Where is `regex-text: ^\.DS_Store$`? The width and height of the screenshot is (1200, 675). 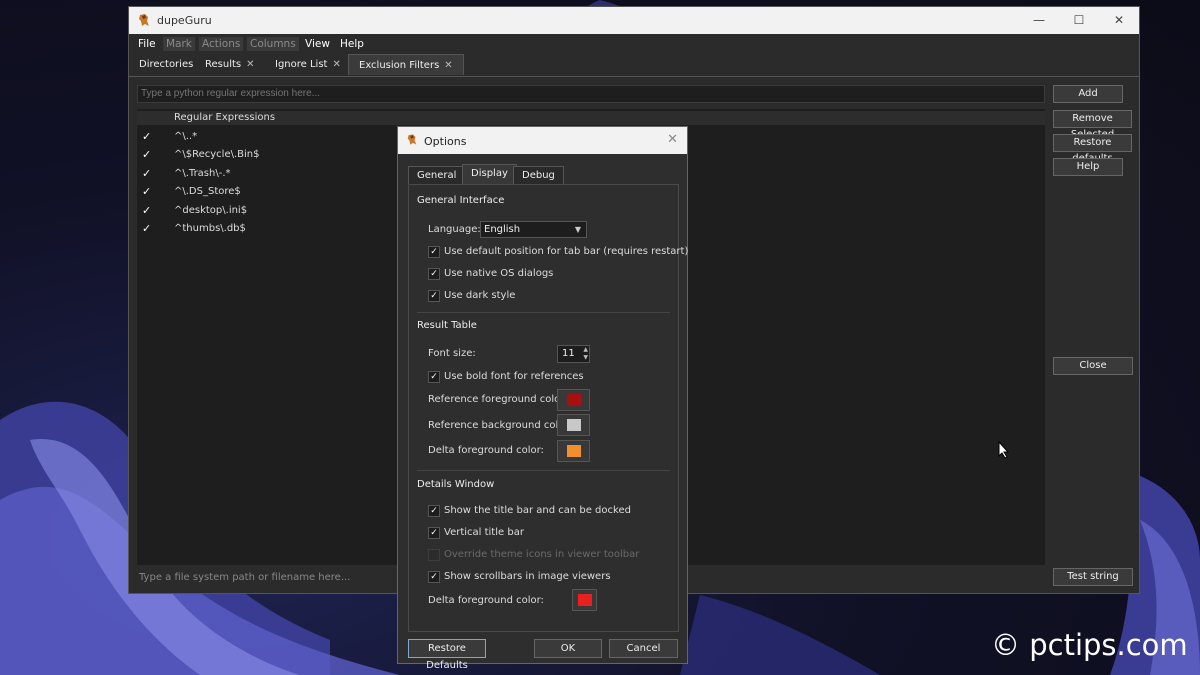 regex-text: ^\.DS_Store$ is located at coordinates (207, 191).